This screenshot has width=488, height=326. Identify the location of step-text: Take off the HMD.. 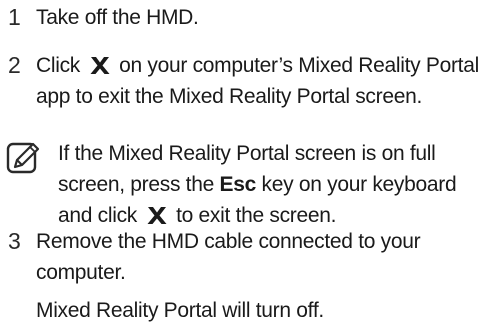
(260, 17).